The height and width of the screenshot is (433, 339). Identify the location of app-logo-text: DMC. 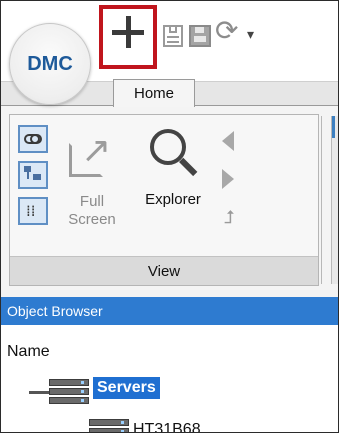
(50, 63).